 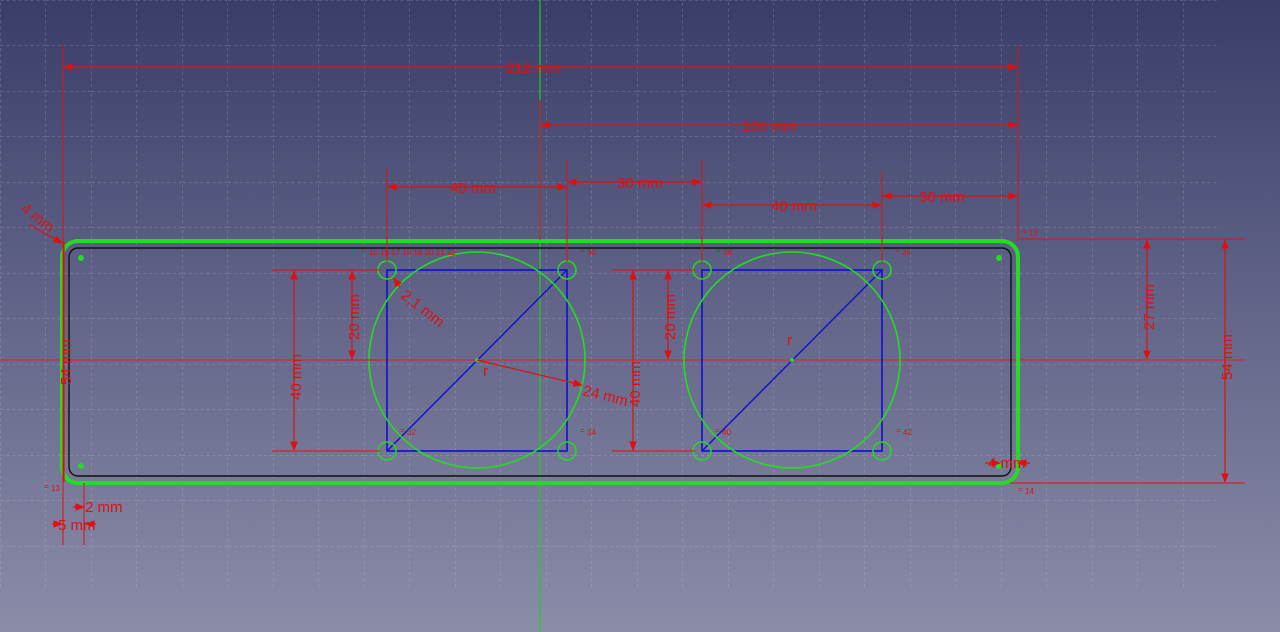 I want to click on constraint-num-br-right: 42, so click(x=907, y=432).